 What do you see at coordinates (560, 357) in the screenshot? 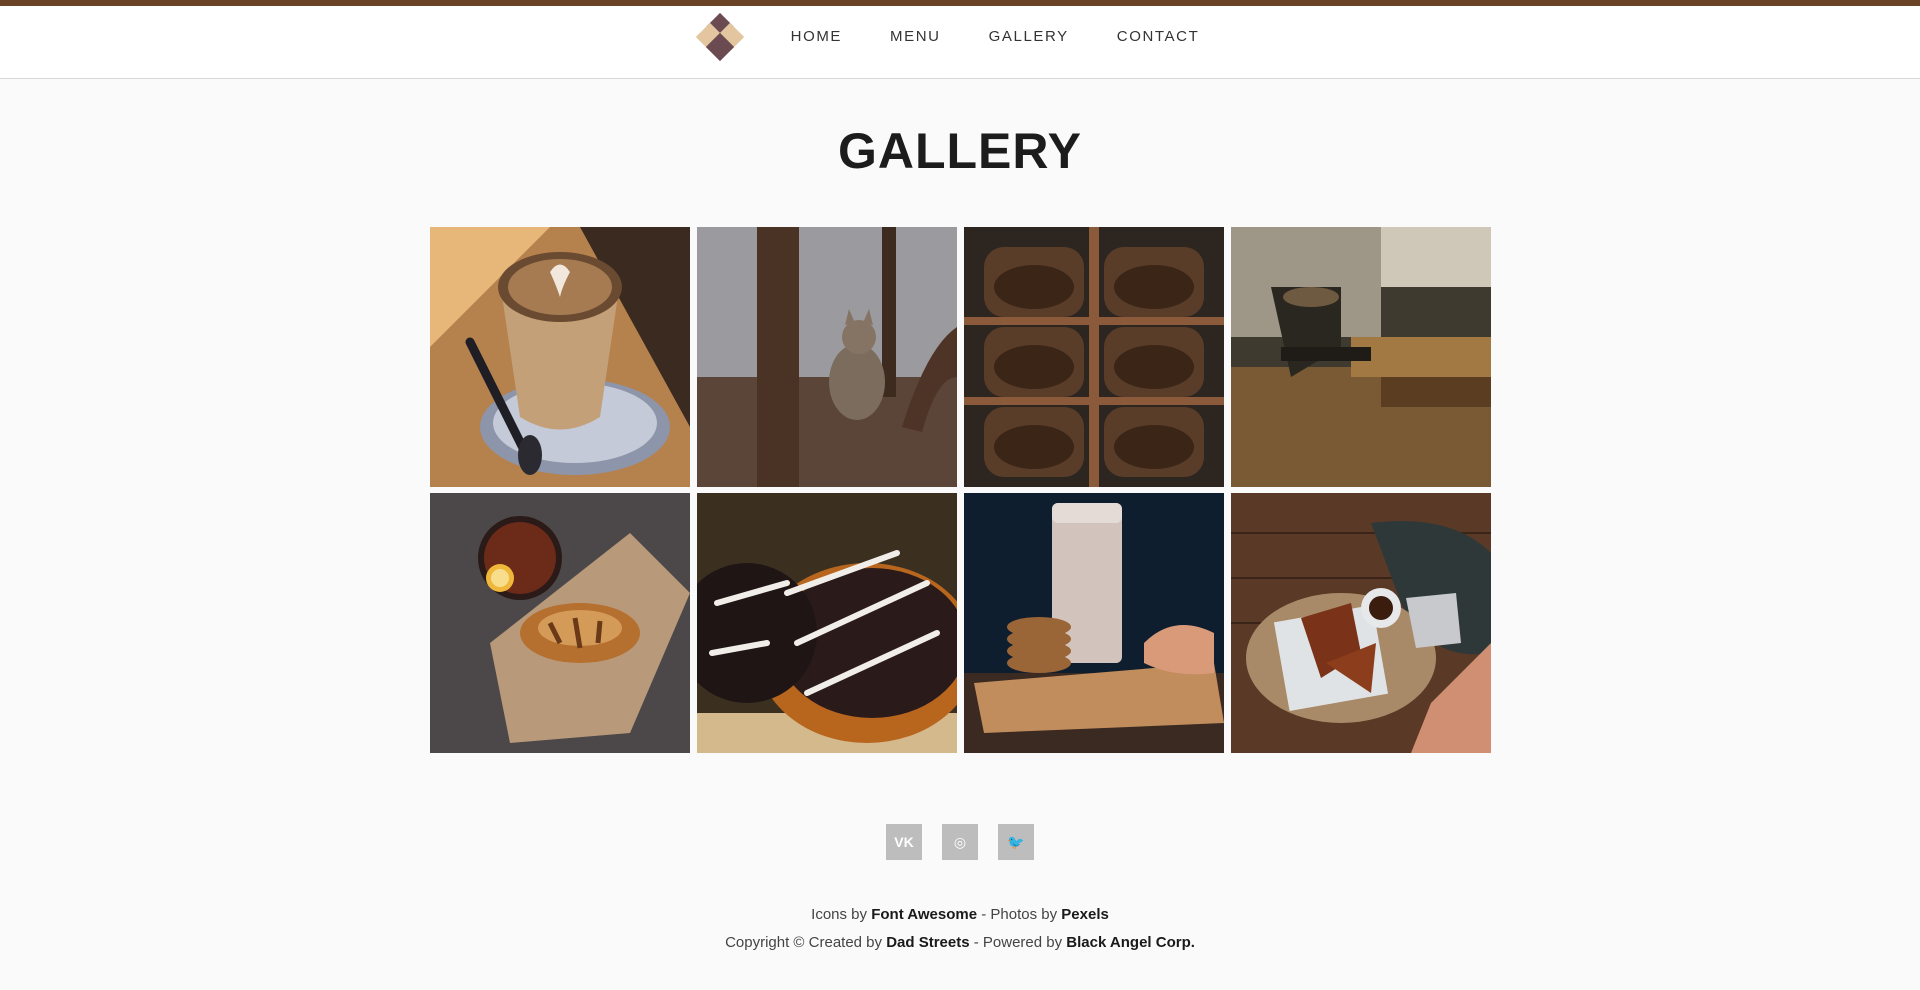
I see `gallery-photo-latte` at bounding box center [560, 357].